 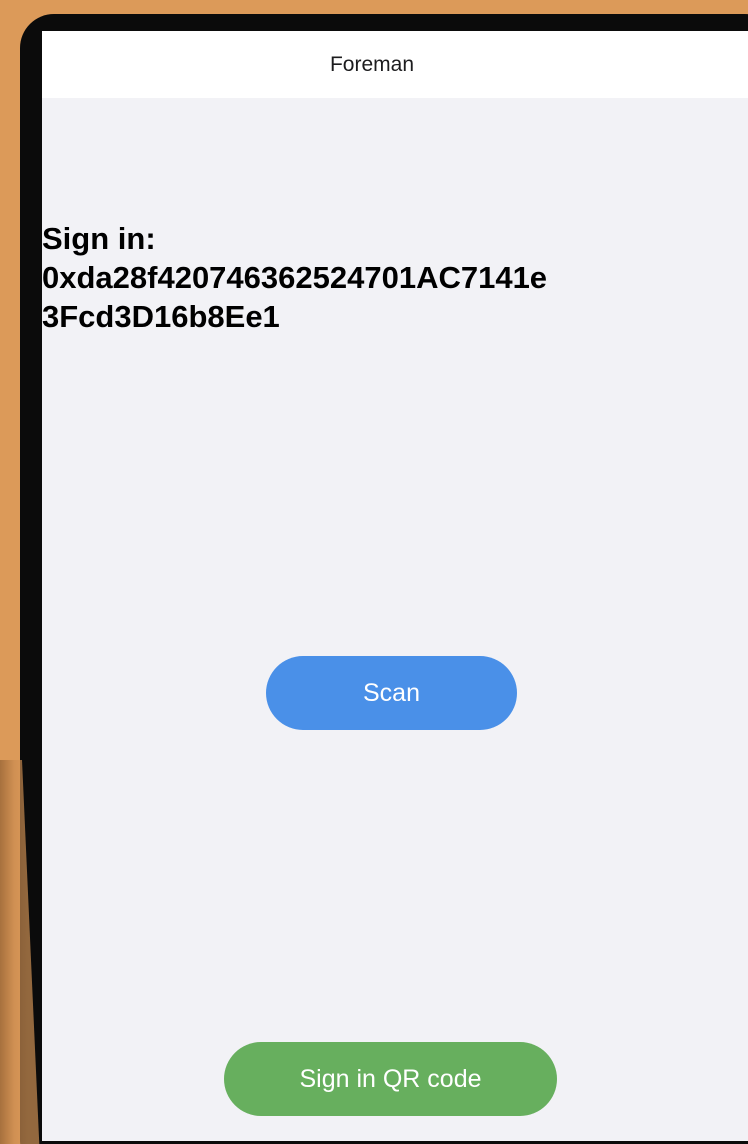 I want to click on wallet-address-line-1: 0xda28f420746362524701AC7141e, so click(x=295, y=277).